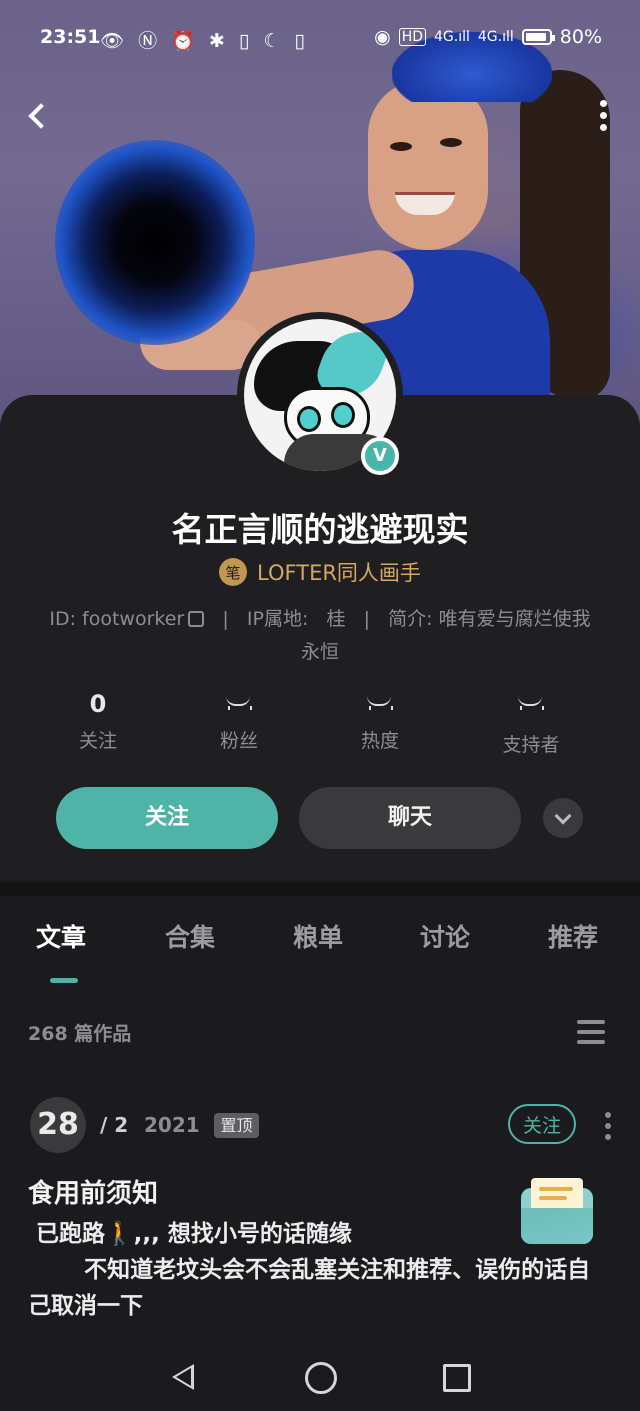 This screenshot has width=640, height=1411. Describe the element at coordinates (190, 1234) in the screenshot. I see `post-body-line: 已跑路🚶,,, 想找小号的话随缘` at that location.